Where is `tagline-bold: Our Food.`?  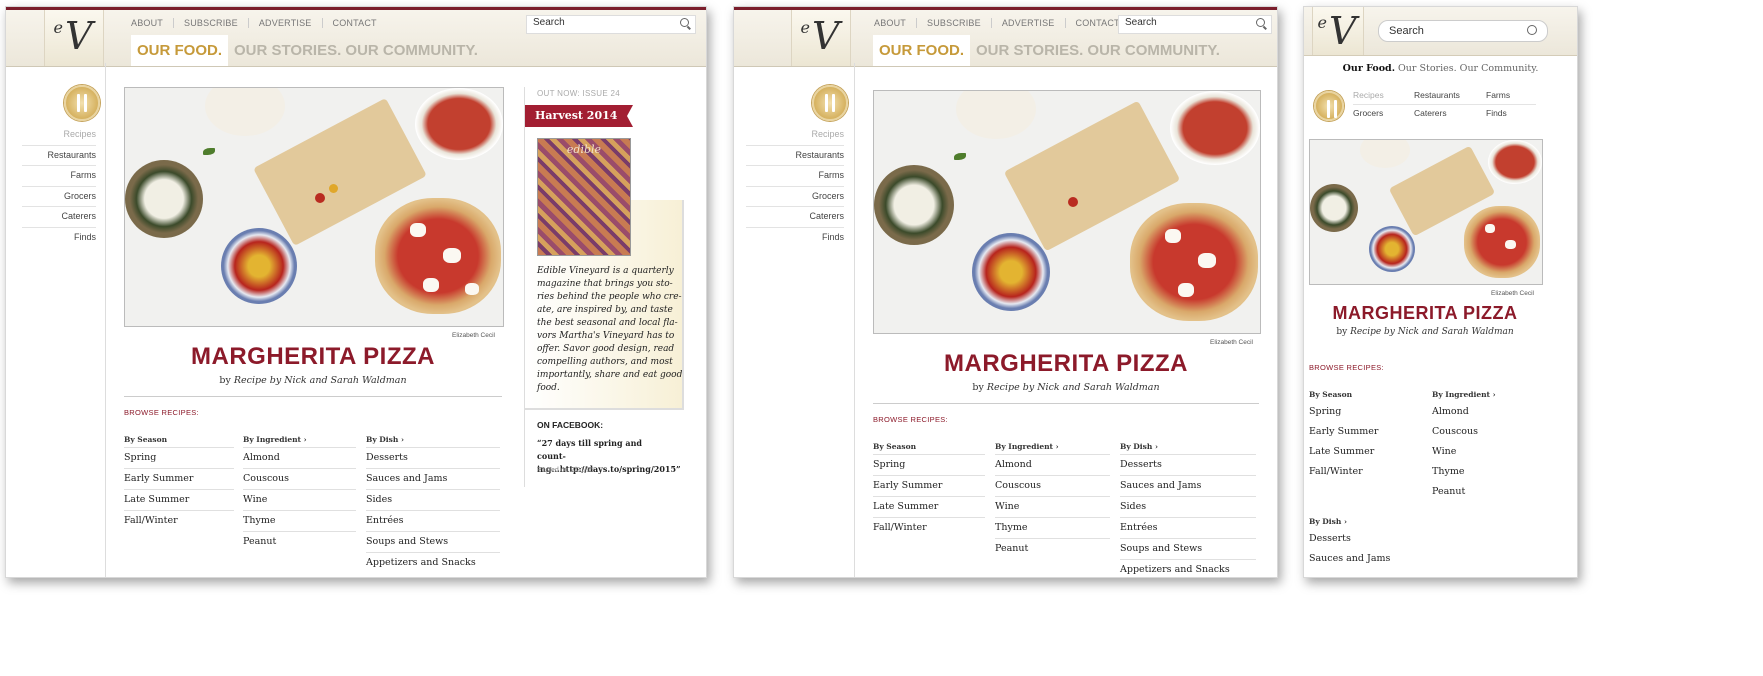
tagline-bold: Our Food. is located at coordinates (1369, 68).